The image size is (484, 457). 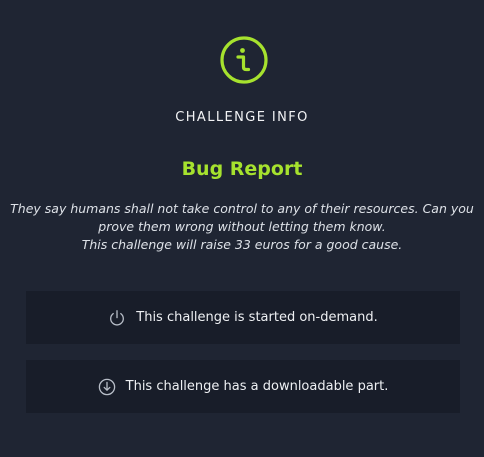 What do you see at coordinates (242, 117) in the screenshot?
I see `section-label: CHALLENGE INFO` at bounding box center [242, 117].